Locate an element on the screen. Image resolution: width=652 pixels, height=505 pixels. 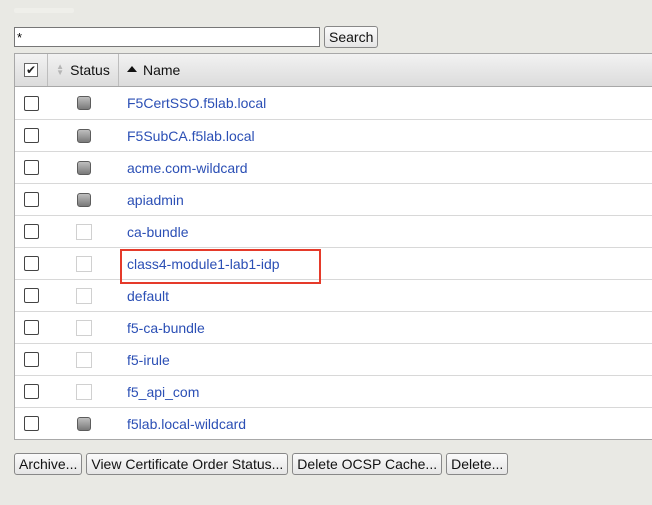
certificate-name-link: F5SubCA.f5lab.local is located at coordinates (191, 136).